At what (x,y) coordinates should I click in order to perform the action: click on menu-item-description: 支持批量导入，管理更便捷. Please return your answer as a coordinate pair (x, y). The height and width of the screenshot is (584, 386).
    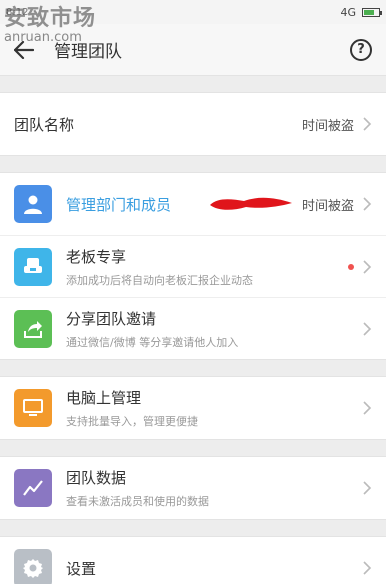
    Looking at the image, I should click on (132, 421).